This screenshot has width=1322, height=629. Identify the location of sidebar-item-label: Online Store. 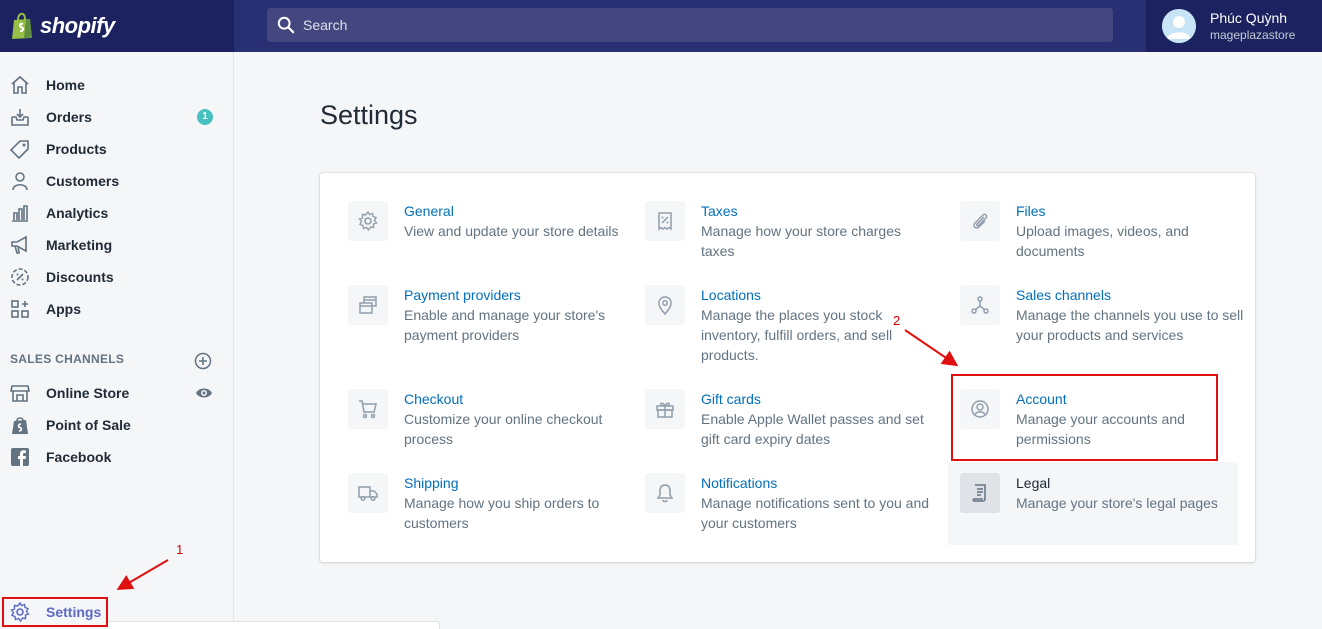
(88, 393).